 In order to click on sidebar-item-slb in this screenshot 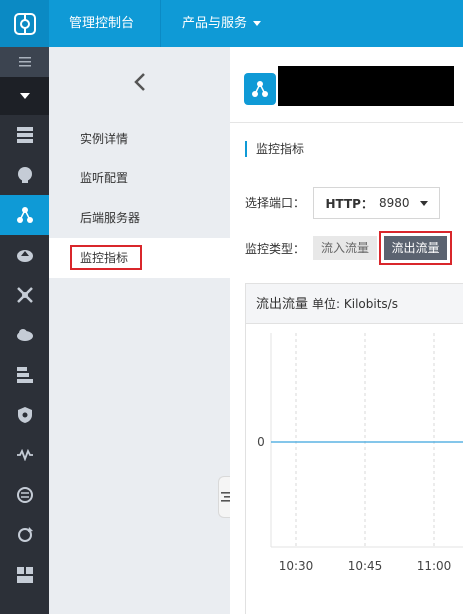, I will do `click(24, 215)`.